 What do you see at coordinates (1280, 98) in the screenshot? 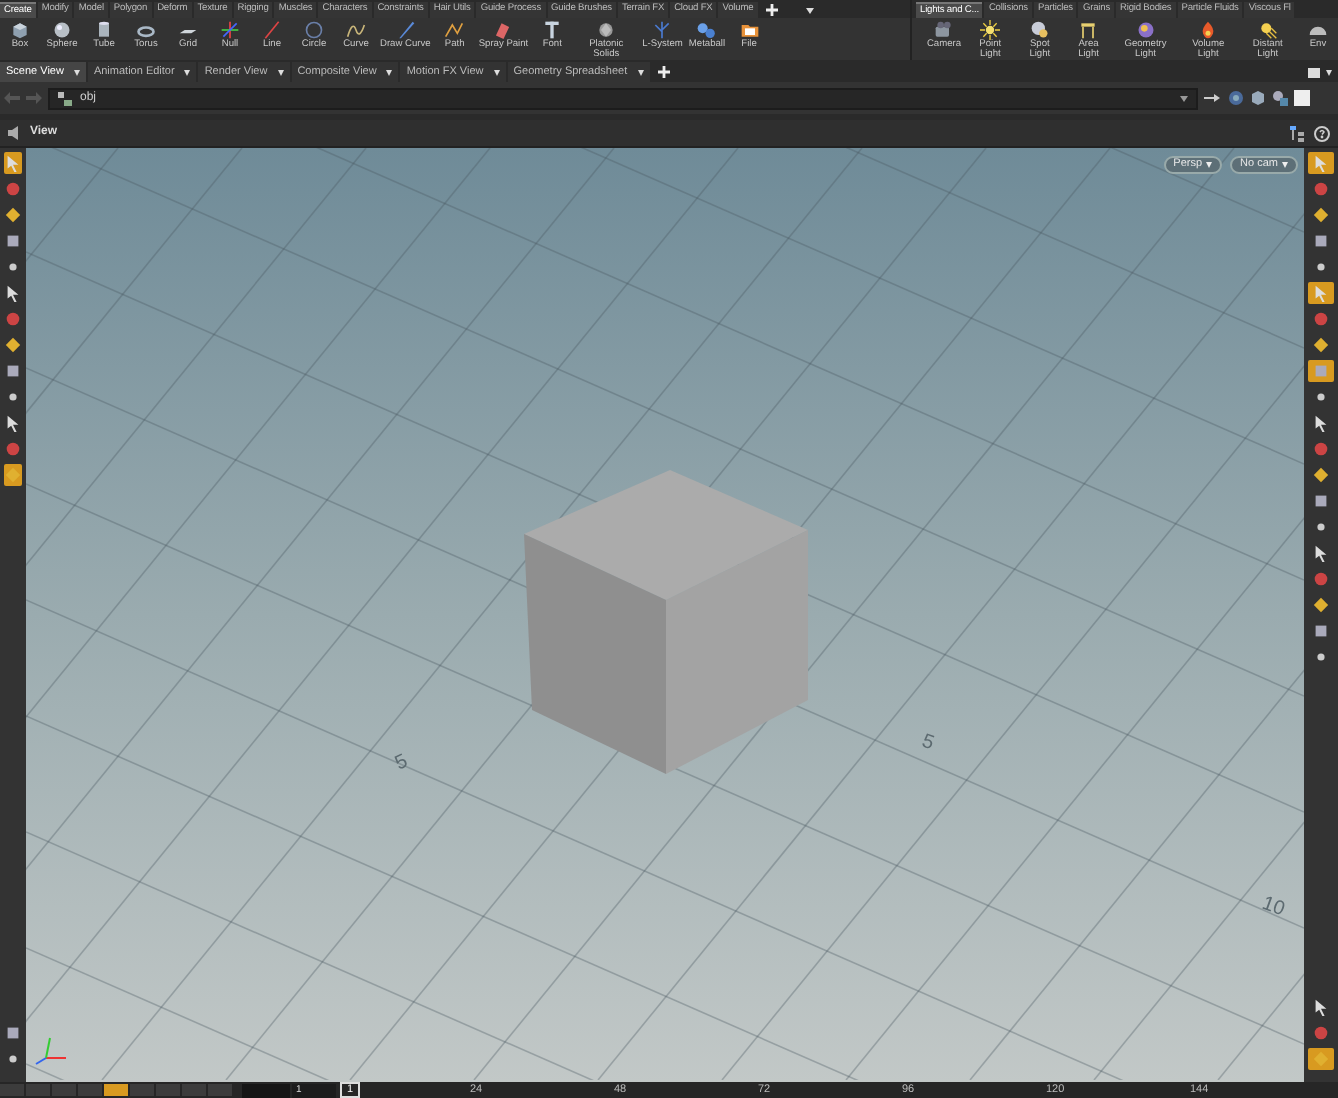
I see `shapes-icon` at bounding box center [1280, 98].